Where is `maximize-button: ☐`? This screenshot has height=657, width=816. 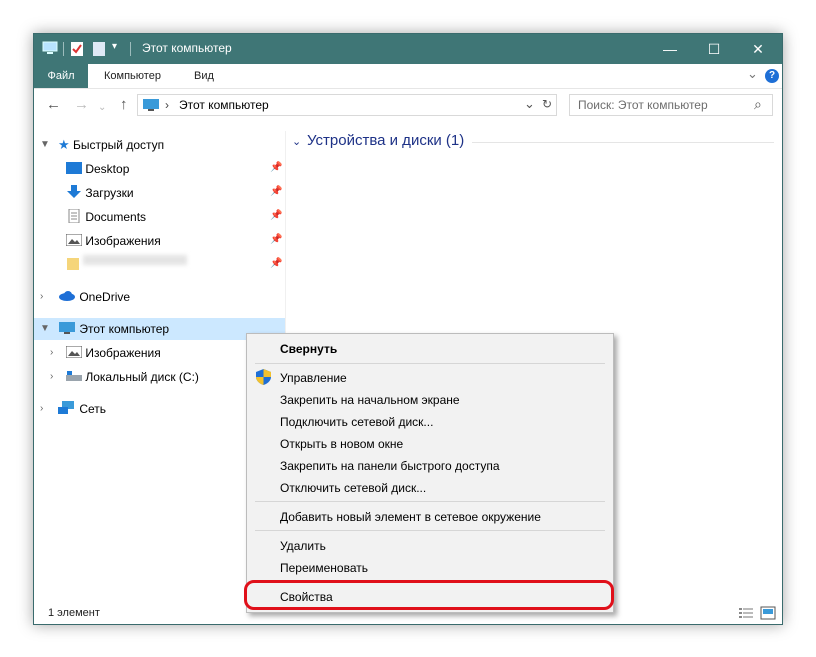
maximize-button: ☐ is located at coordinates (714, 49).